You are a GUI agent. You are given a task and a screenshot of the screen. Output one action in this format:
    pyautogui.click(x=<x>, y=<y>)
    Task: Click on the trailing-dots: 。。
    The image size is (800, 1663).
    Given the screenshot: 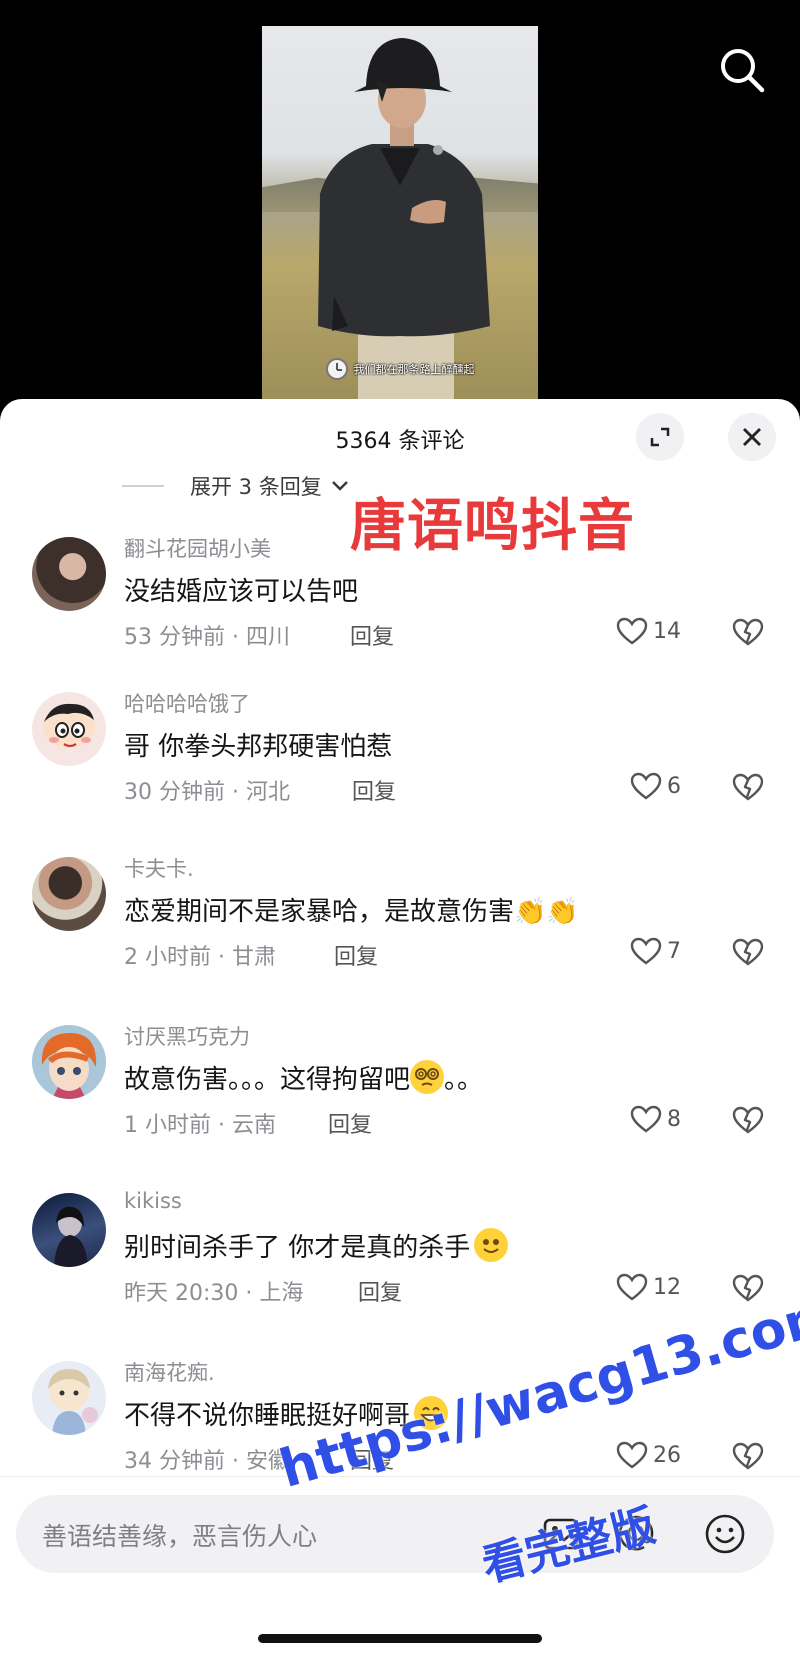 What is the action you would take?
    pyautogui.click(x=464, y=1080)
    